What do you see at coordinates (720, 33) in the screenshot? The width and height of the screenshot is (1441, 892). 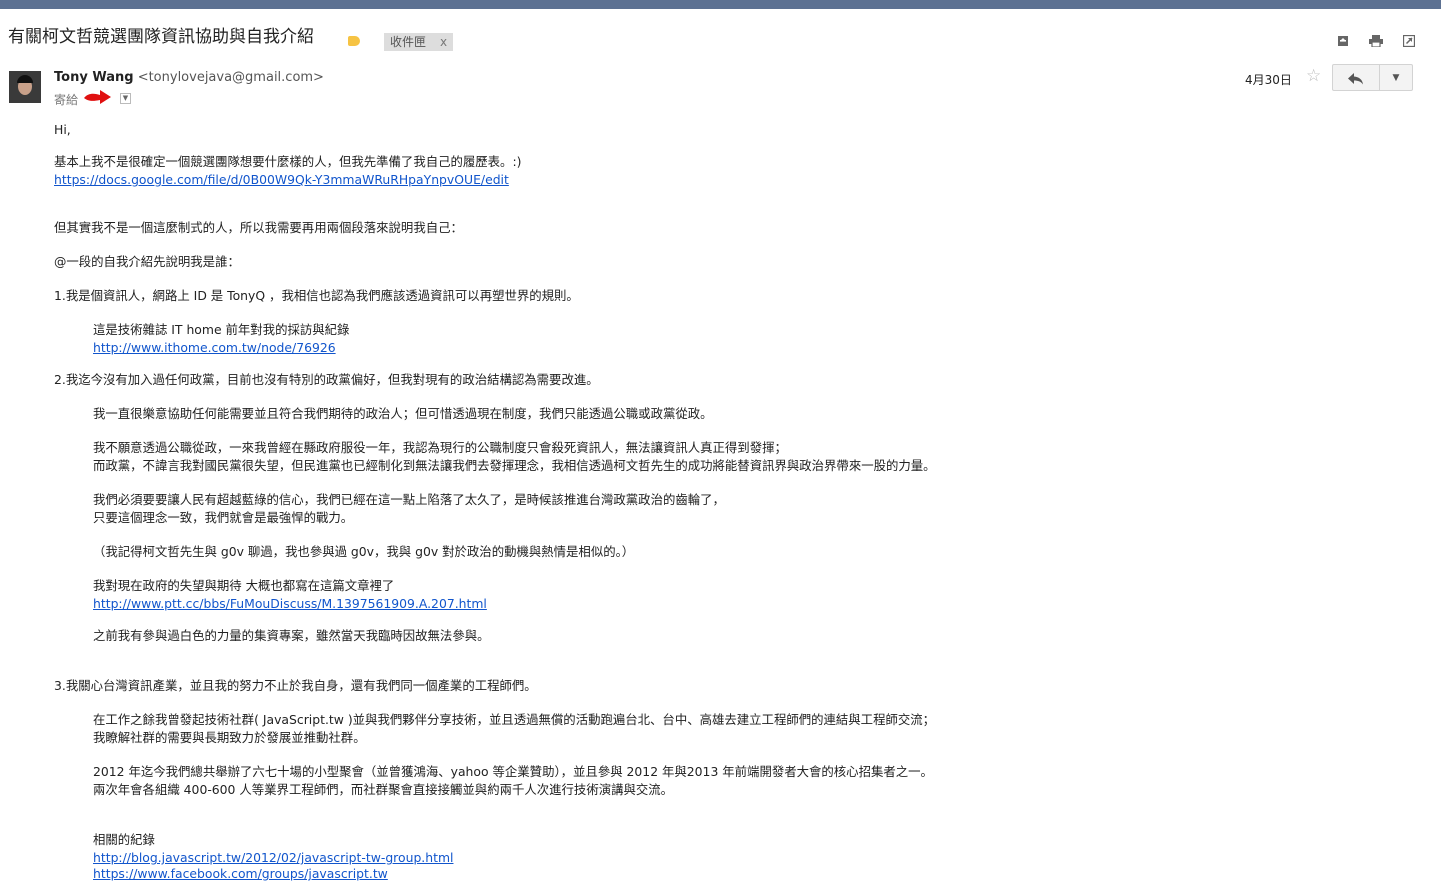 I see `subject-row: 有關柯文哲競選團隊資訊協助與自我介紹 收件匣 x` at bounding box center [720, 33].